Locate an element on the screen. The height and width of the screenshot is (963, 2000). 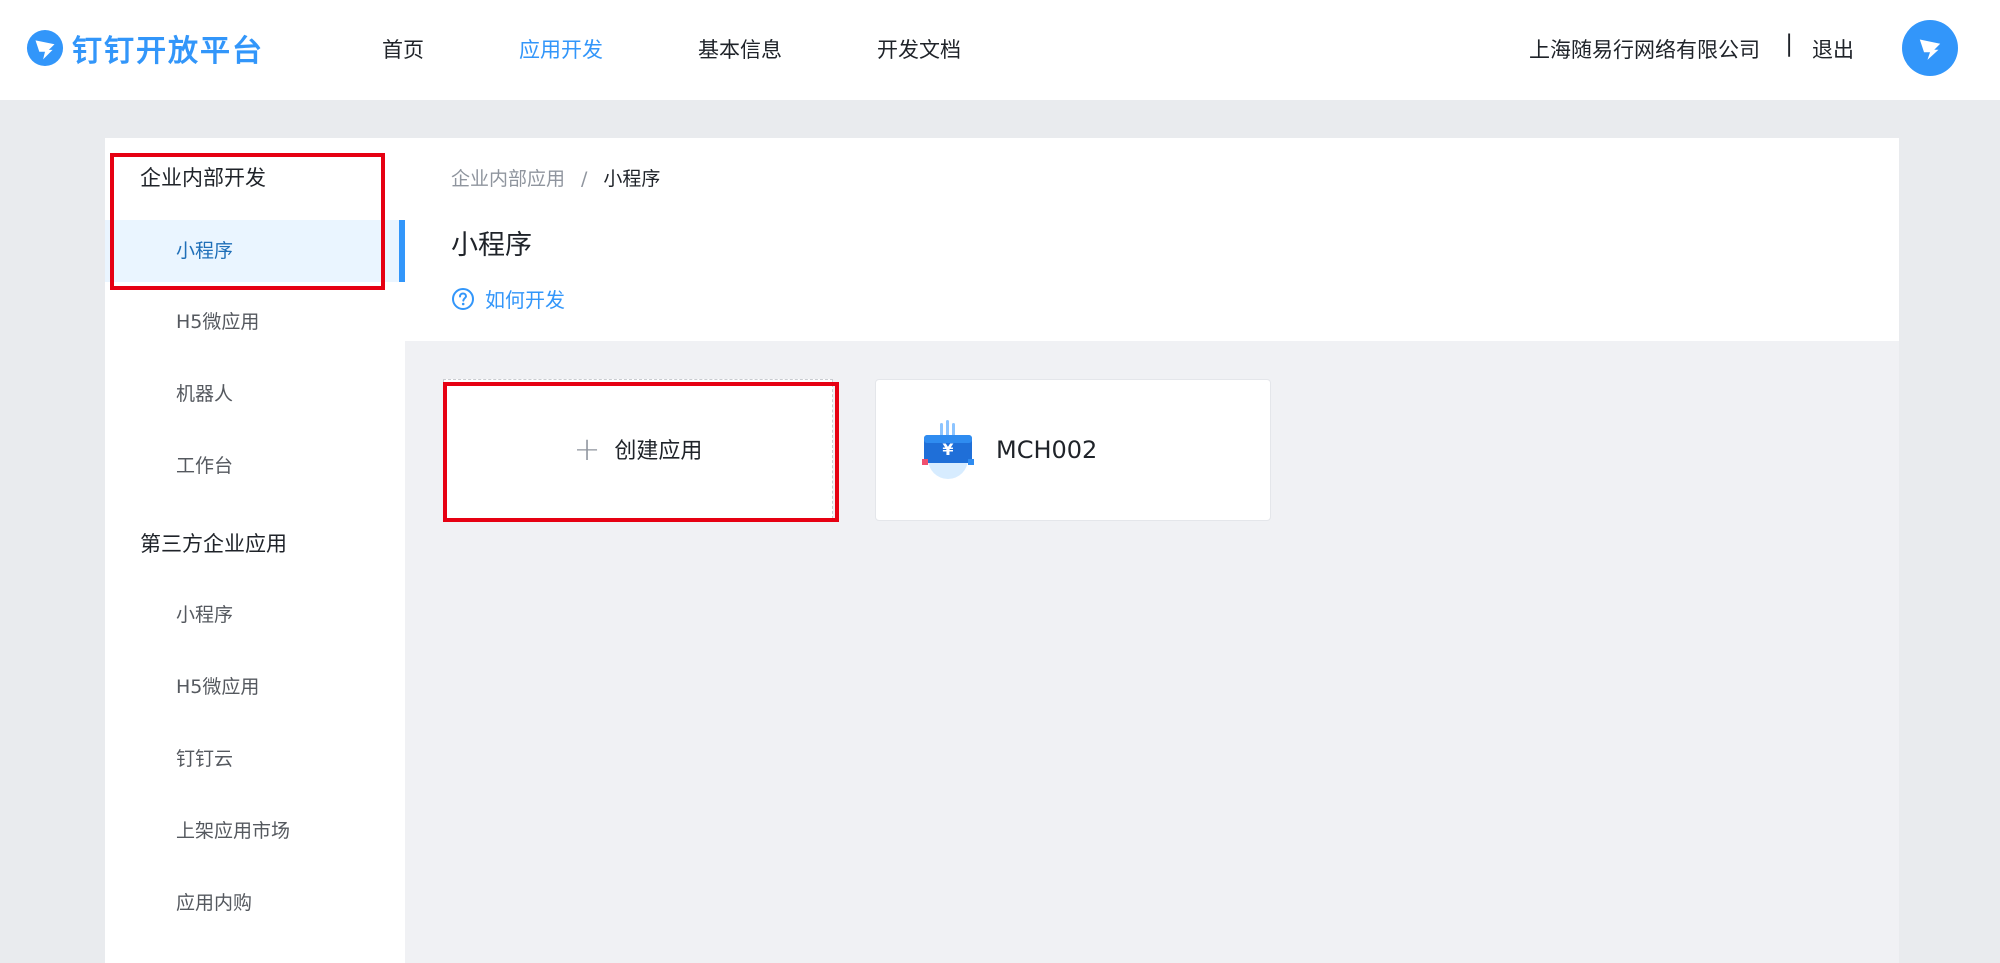
avatar is located at coordinates (1930, 48).